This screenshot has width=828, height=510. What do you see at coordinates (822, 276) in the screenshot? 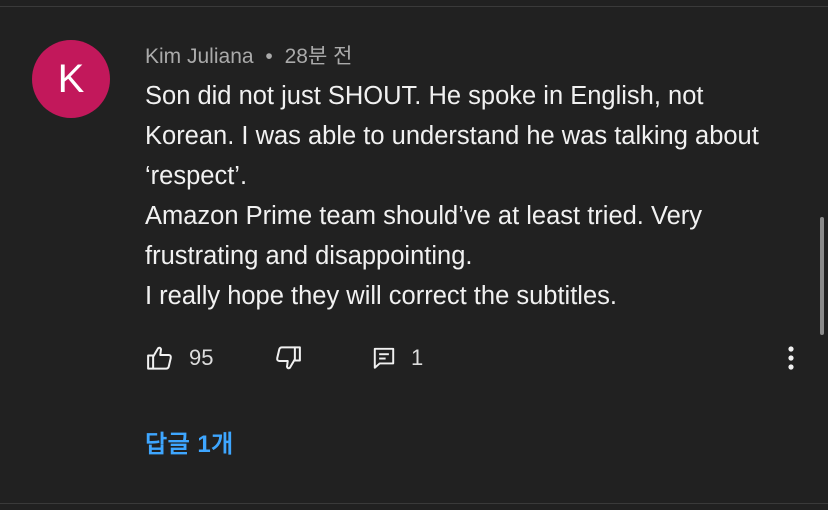
I see `scrollbar` at bounding box center [822, 276].